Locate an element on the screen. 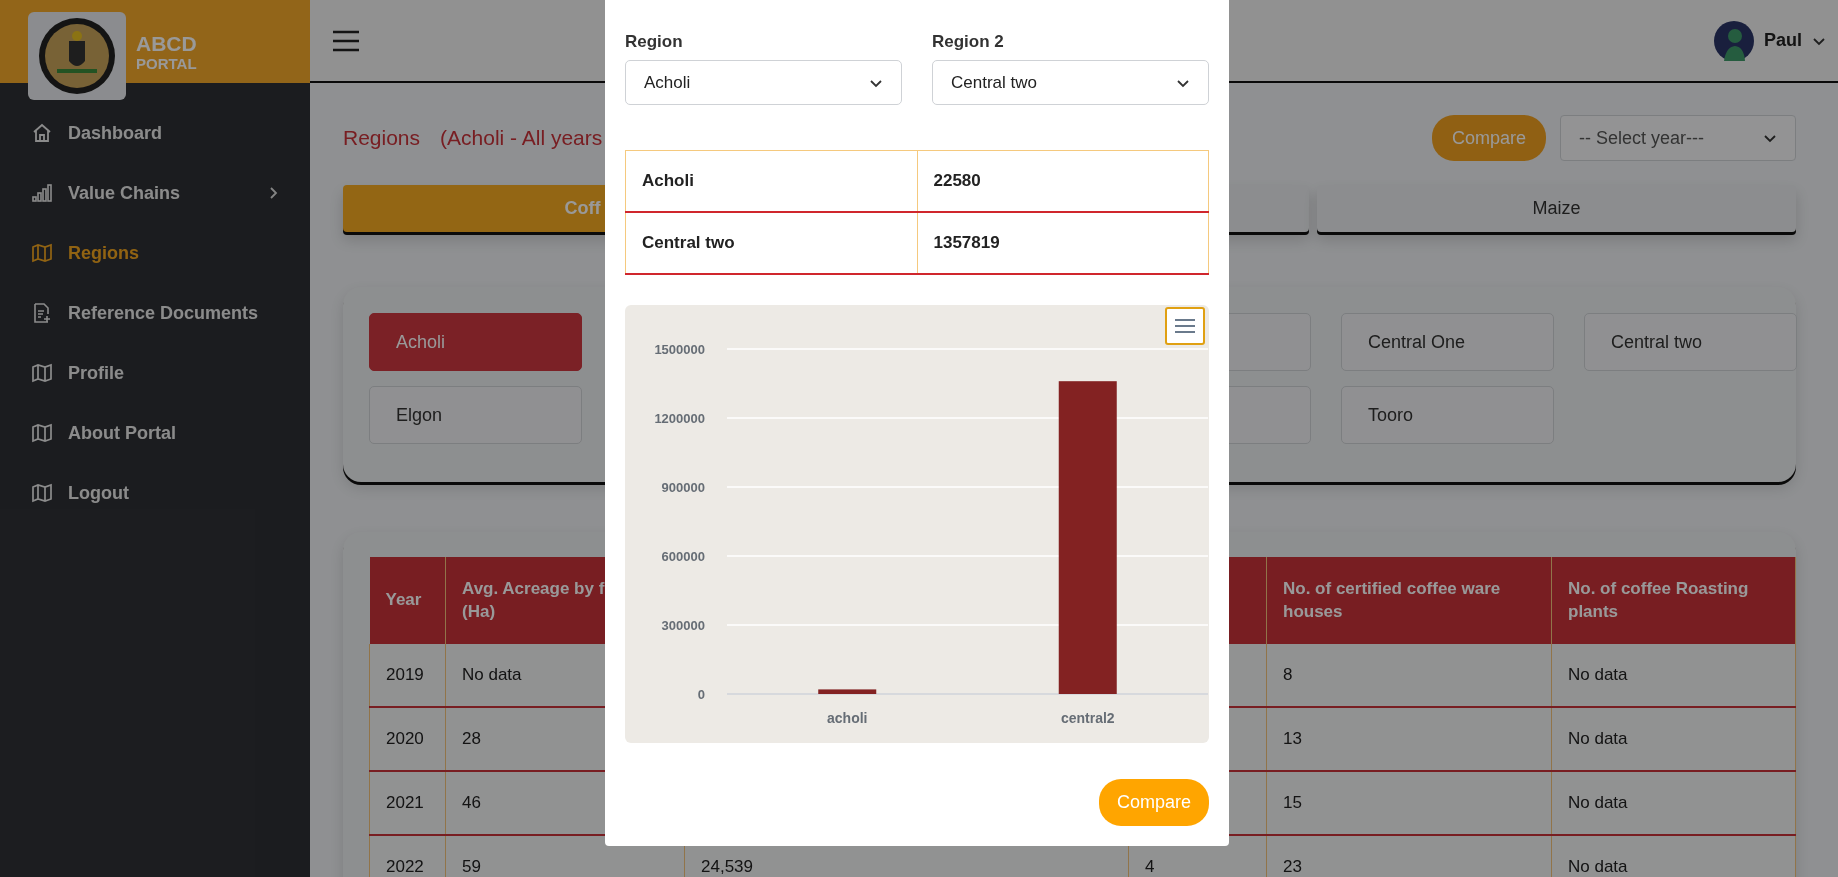 The image size is (1838, 877). table-cell: 13 is located at coordinates (1409, 739).